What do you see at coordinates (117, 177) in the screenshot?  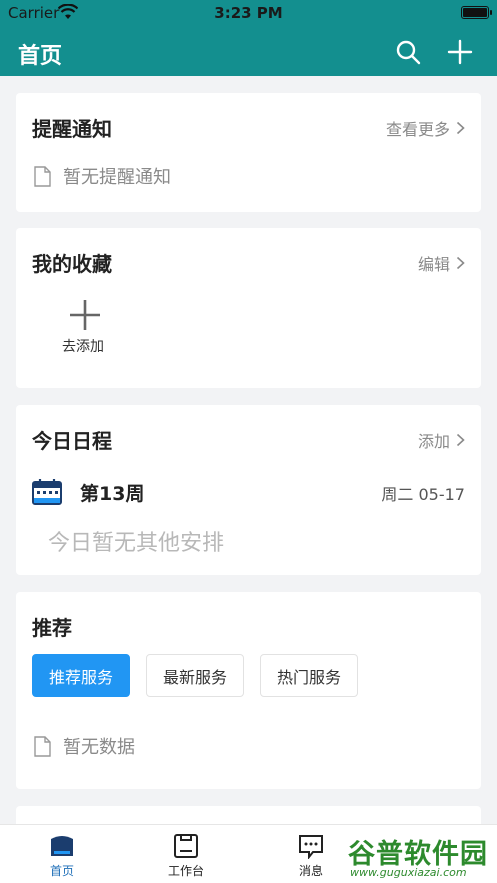 I see `reminders-empty-text: 暂无提醒通知` at bounding box center [117, 177].